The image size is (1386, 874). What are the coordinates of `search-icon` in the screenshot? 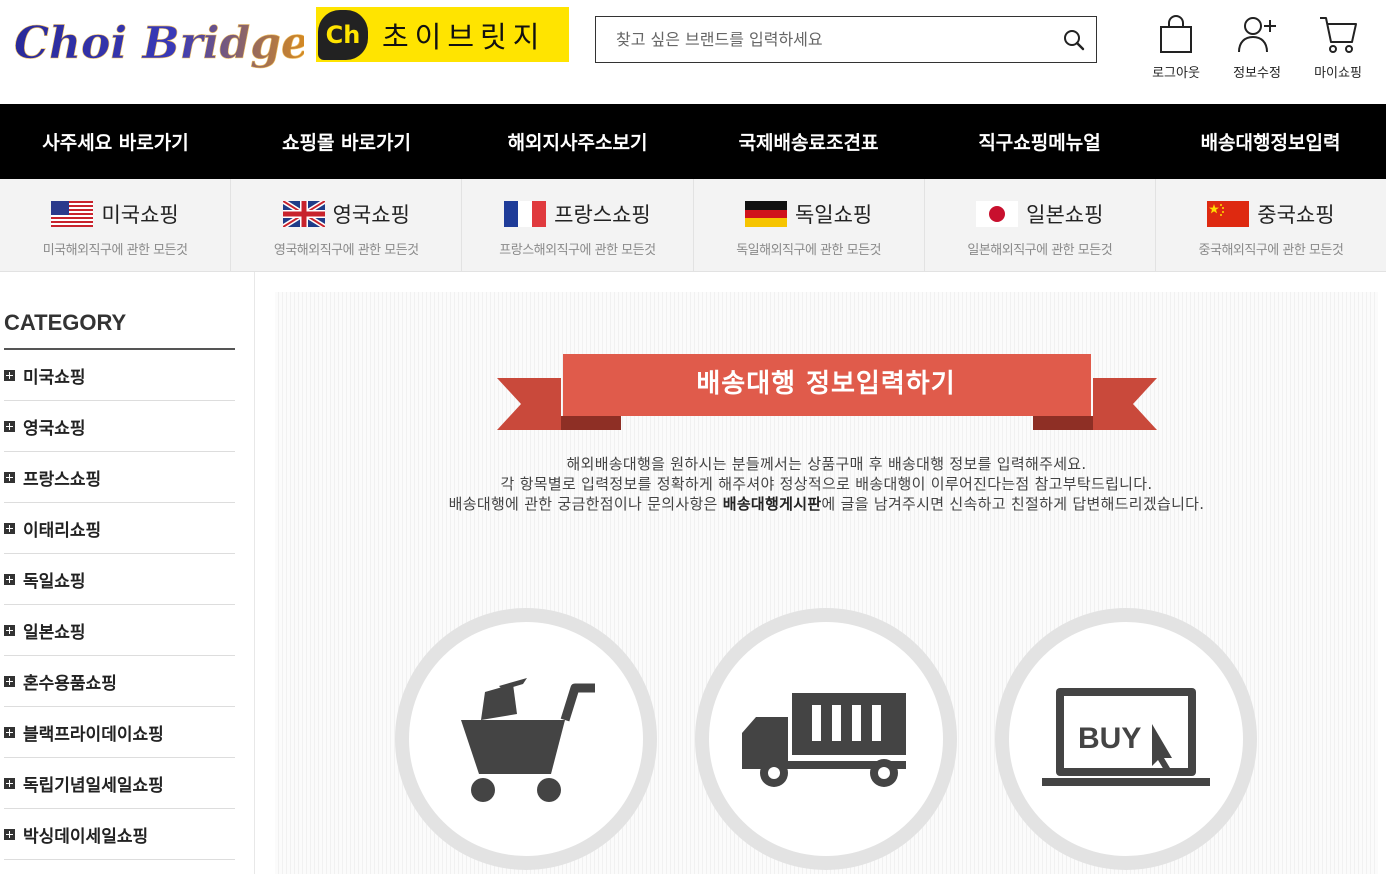 It's located at (1074, 39).